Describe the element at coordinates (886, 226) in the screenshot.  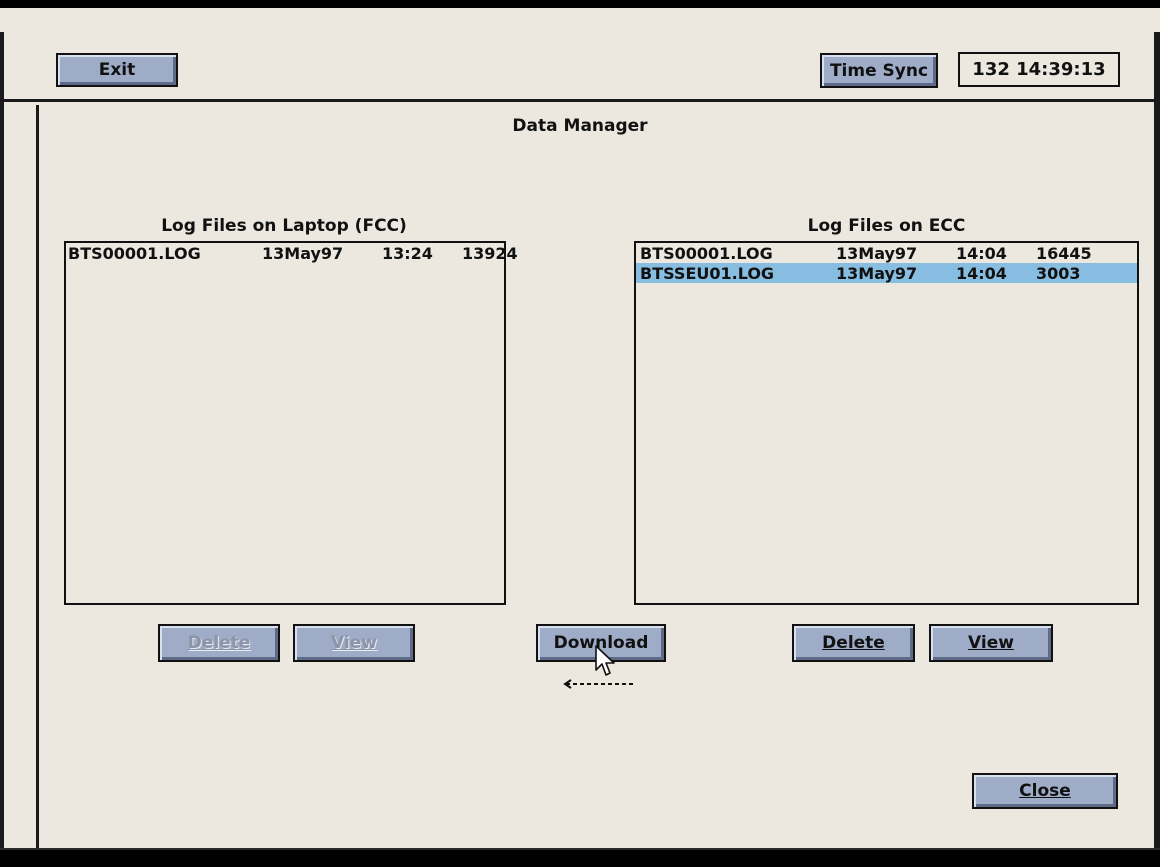
I see `ecc-files-label: Log Files on ECC` at that location.